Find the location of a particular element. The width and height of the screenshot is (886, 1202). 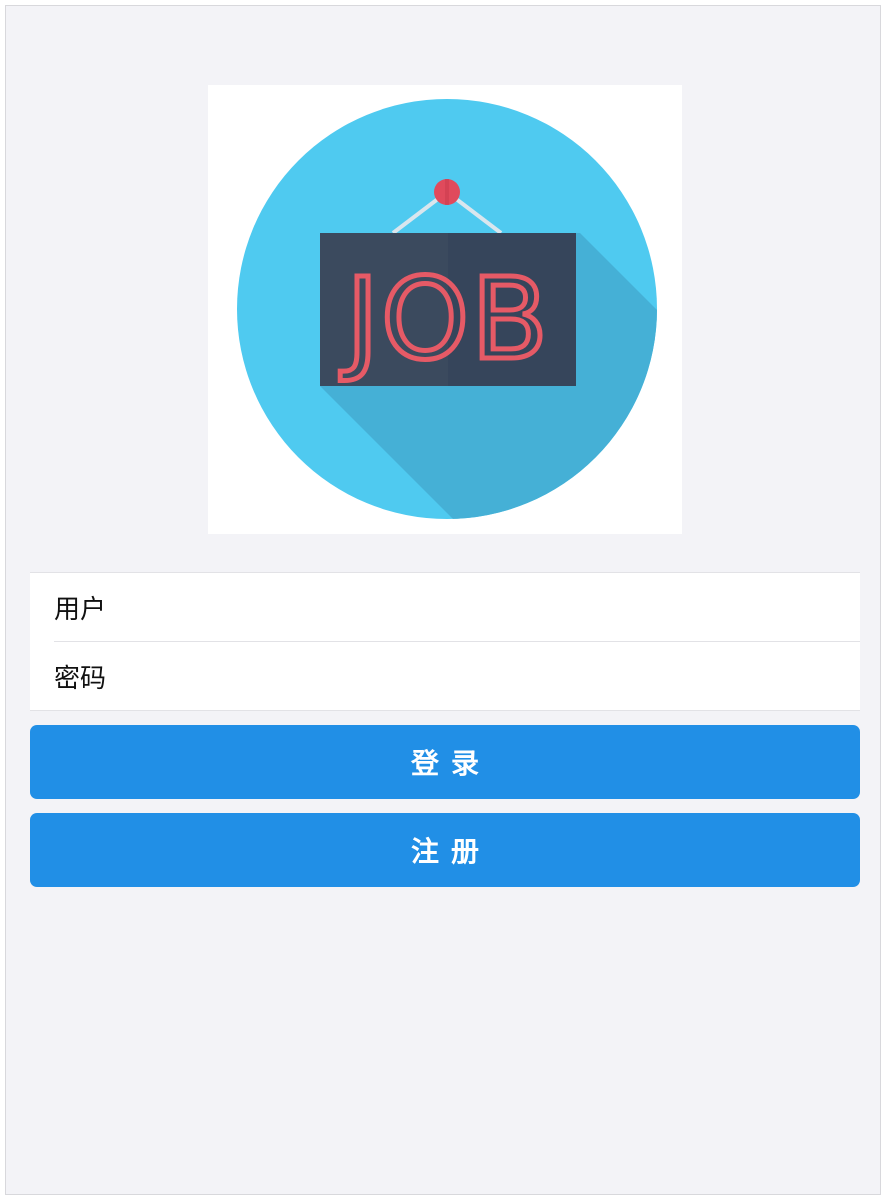

password-input is located at coordinates (502, 676).